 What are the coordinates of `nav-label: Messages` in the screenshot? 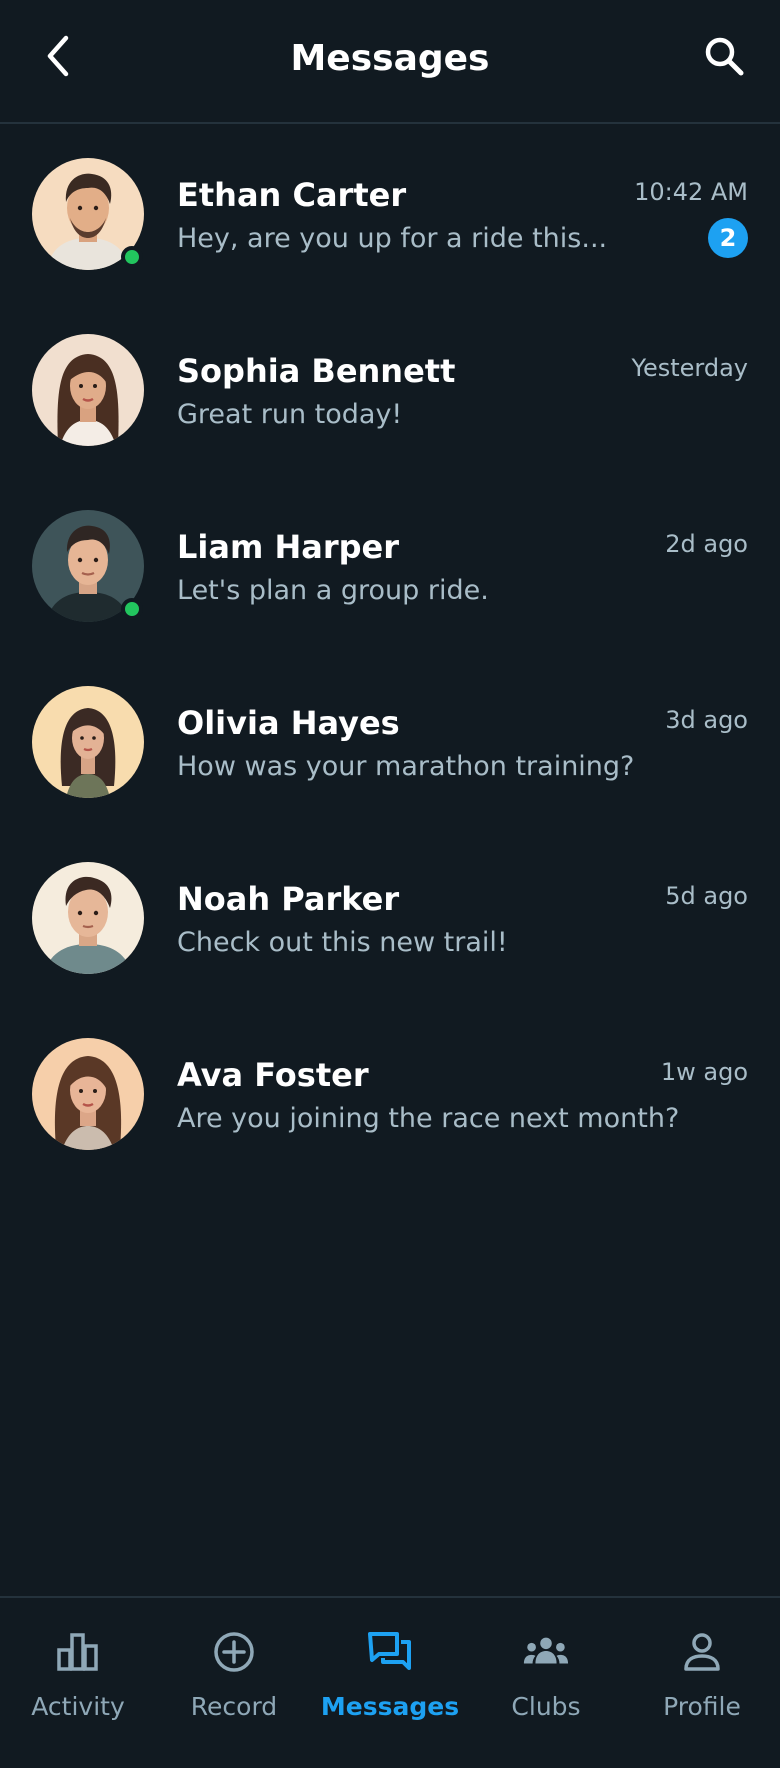 It's located at (390, 1706).